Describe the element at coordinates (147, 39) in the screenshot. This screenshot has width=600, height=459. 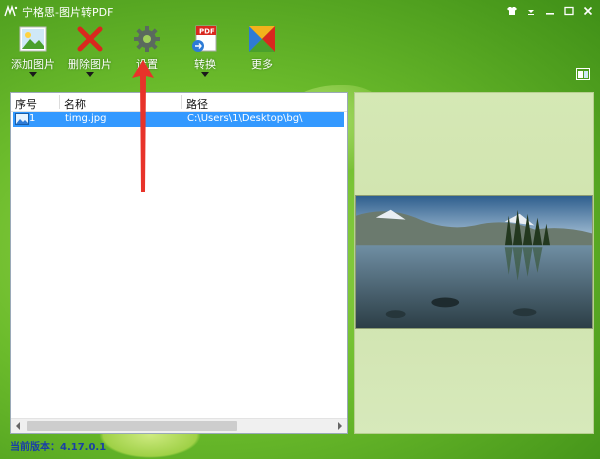
I see `gear-icon` at that location.